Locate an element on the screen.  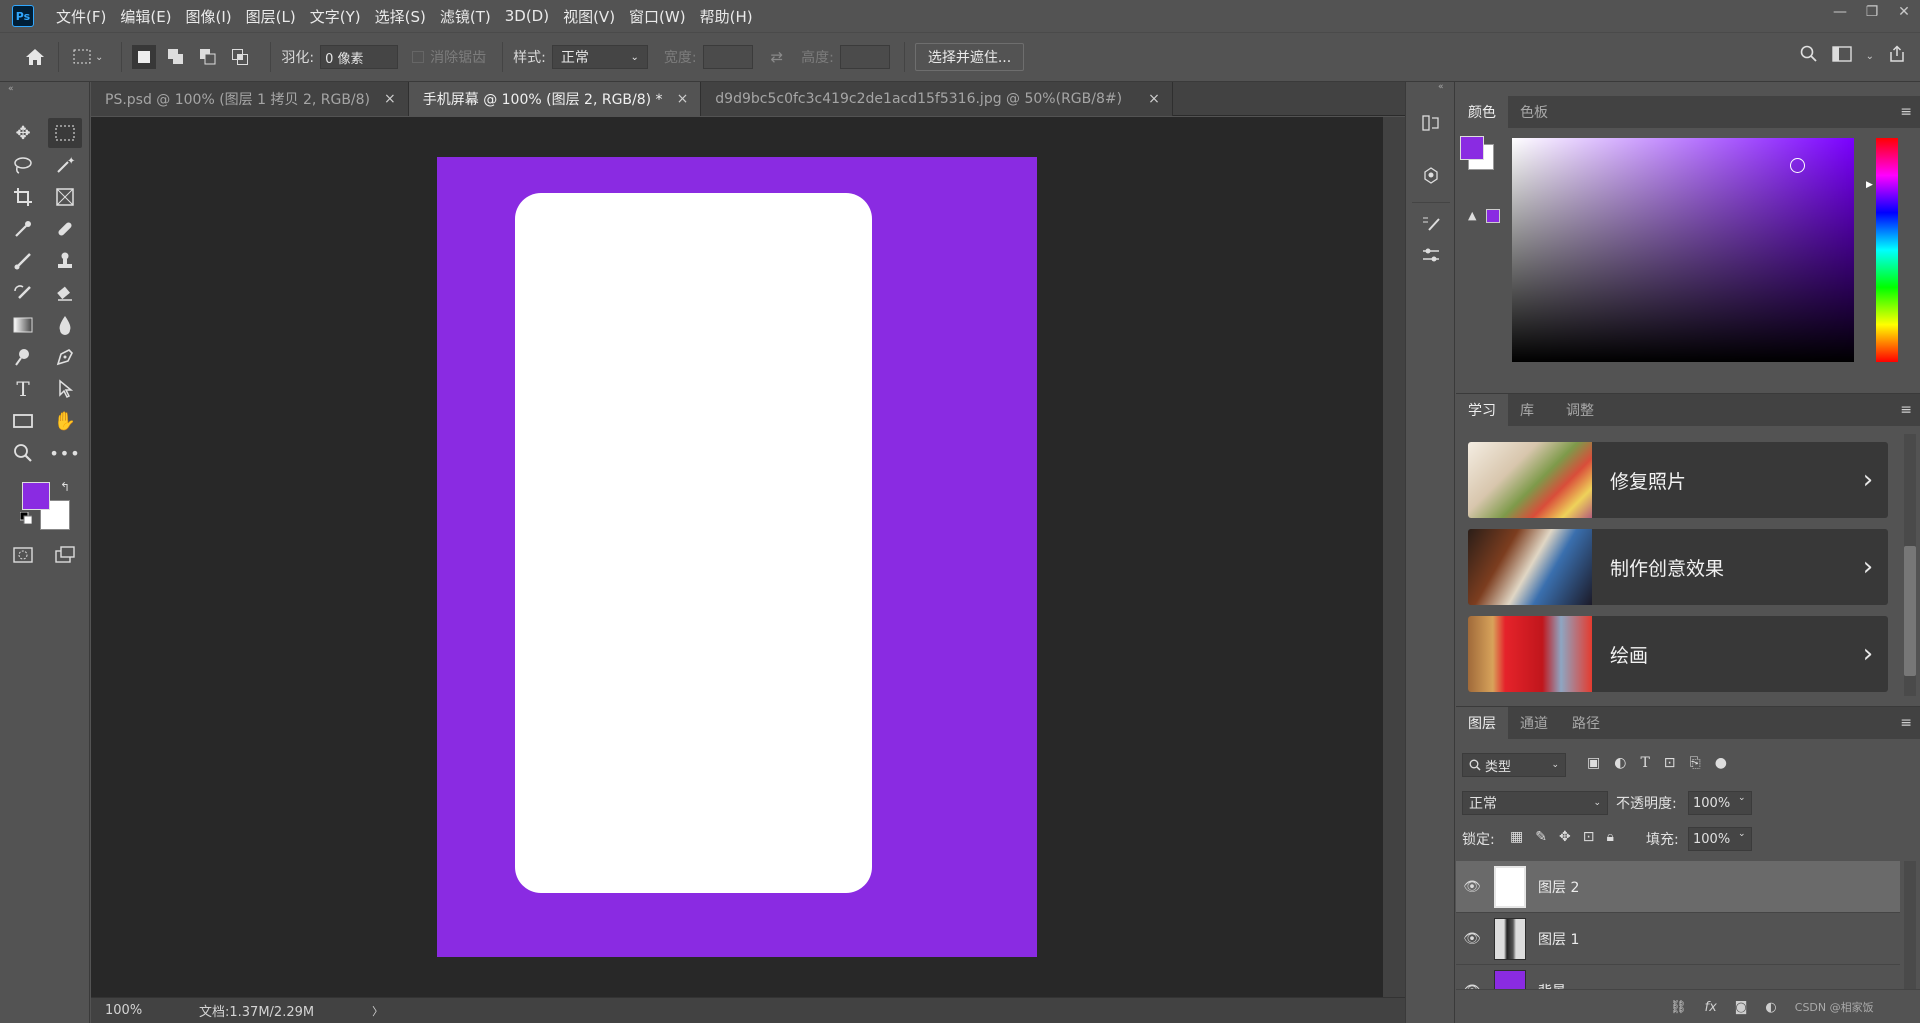
move-tool-icon: ✥ is located at coordinates (23, 133).